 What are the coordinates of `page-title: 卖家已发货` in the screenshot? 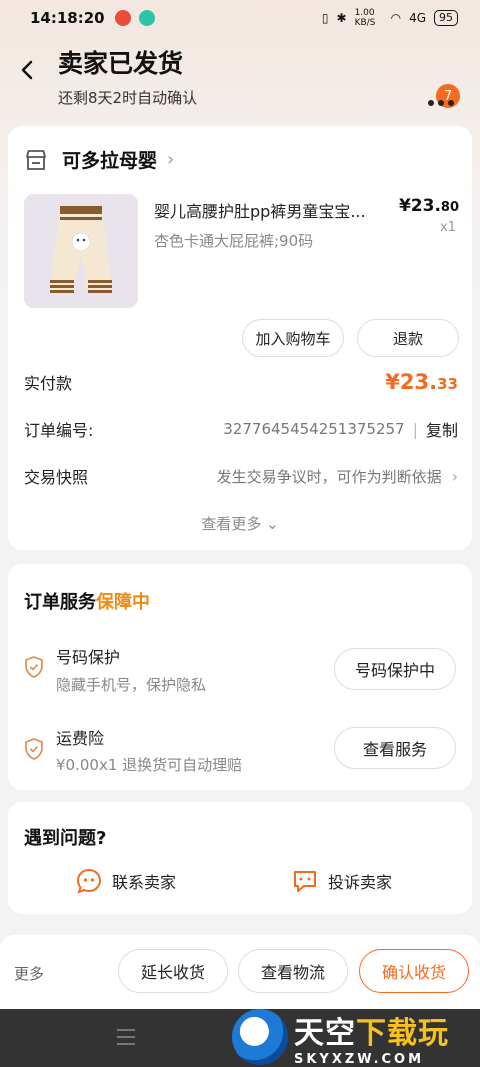 It's located at (121, 63).